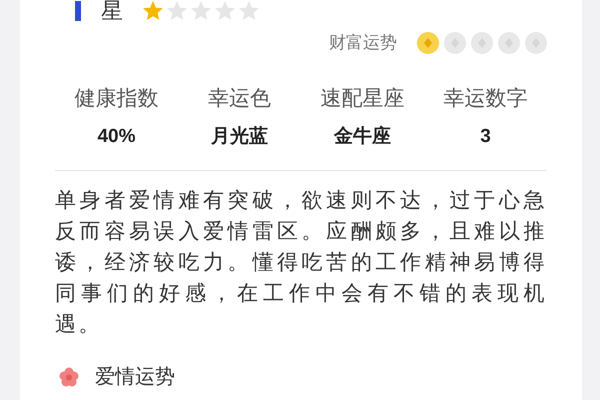  Describe the element at coordinates (239, 137) in the screenshot. I see `stat-value: 月光蓝` at that location.